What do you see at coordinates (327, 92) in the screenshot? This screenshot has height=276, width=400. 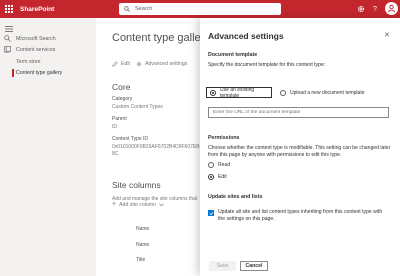 I see `upload-template-label: Upload a new document template` at bounding box center [327, 92].